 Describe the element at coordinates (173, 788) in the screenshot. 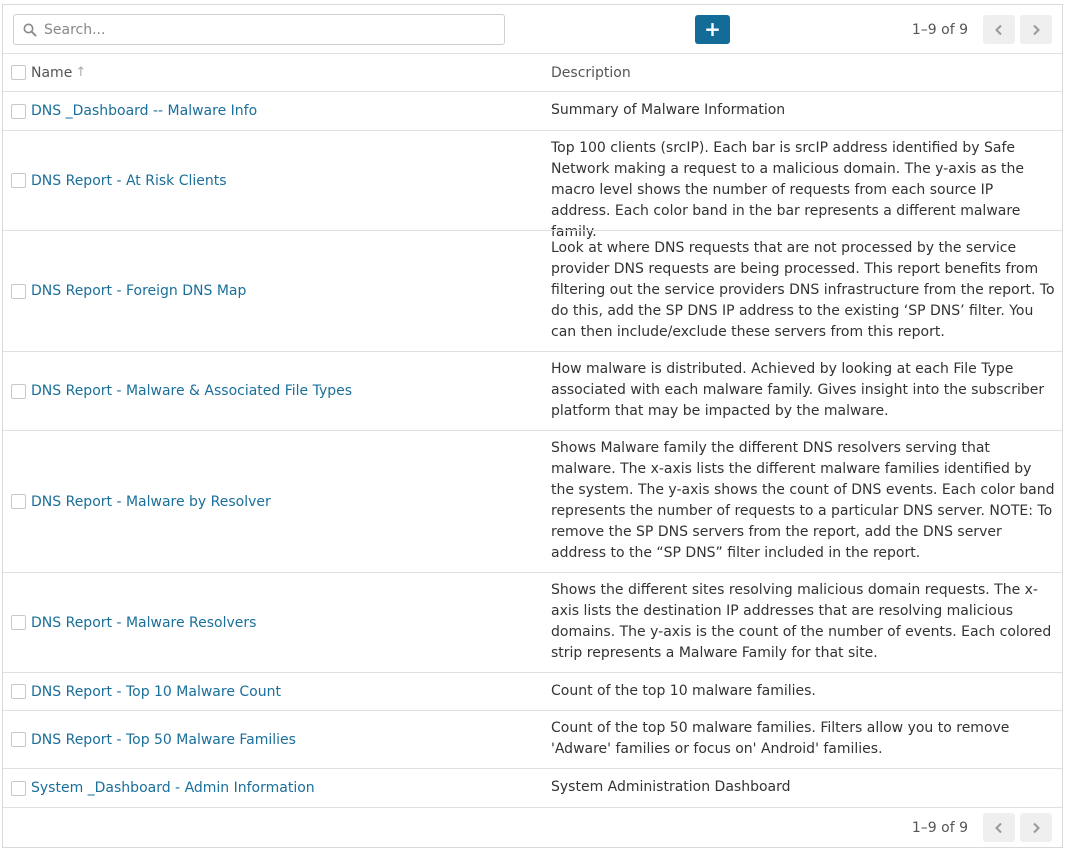

I see `report-link: System _Dashboard - Admin Information` at that location.